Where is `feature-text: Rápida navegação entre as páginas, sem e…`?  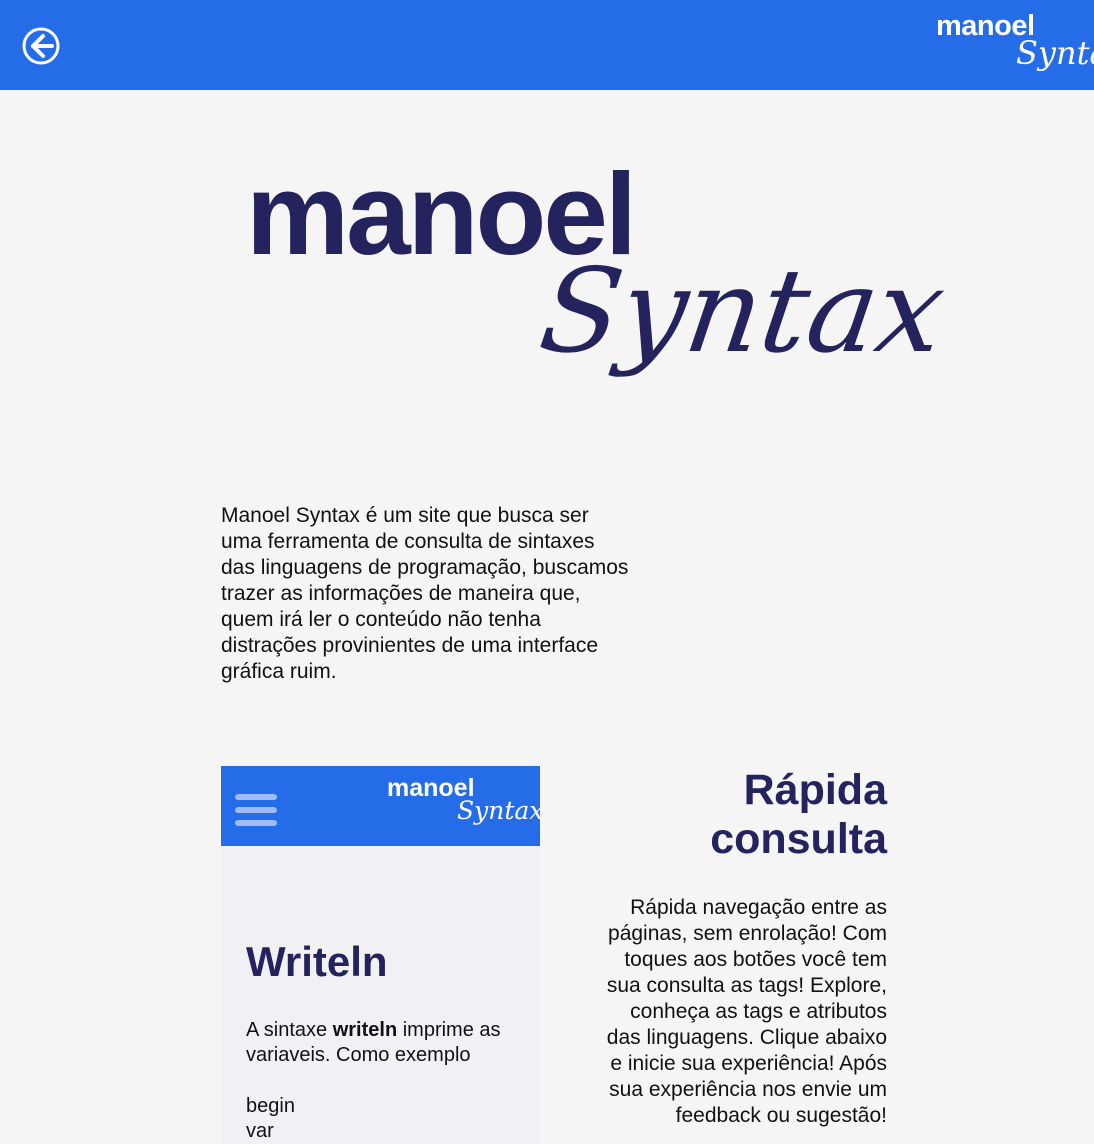
feature-text: Rápida navegação entre as páginas, sem e… is located at coordinates (746, 1011).